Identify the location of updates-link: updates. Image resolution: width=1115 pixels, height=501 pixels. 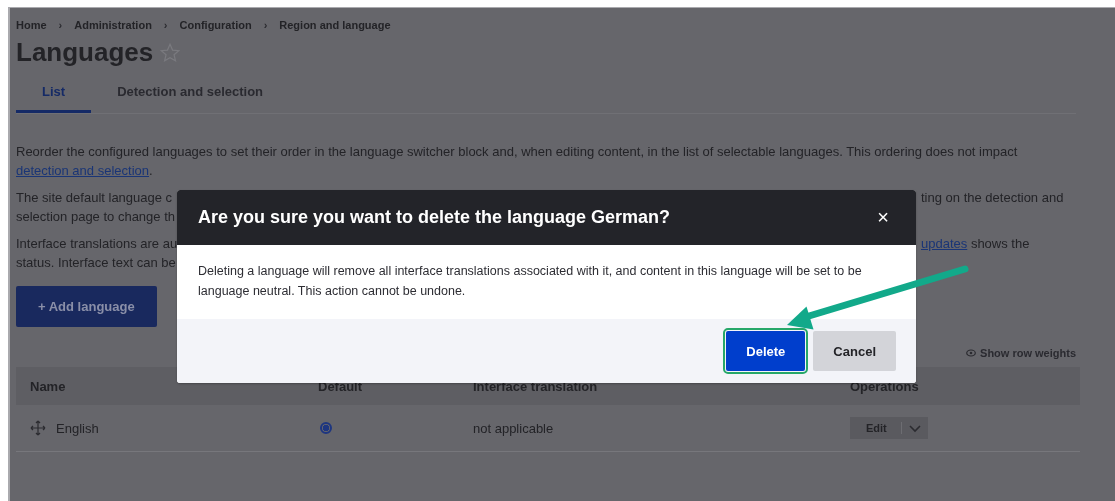
(944, 243).